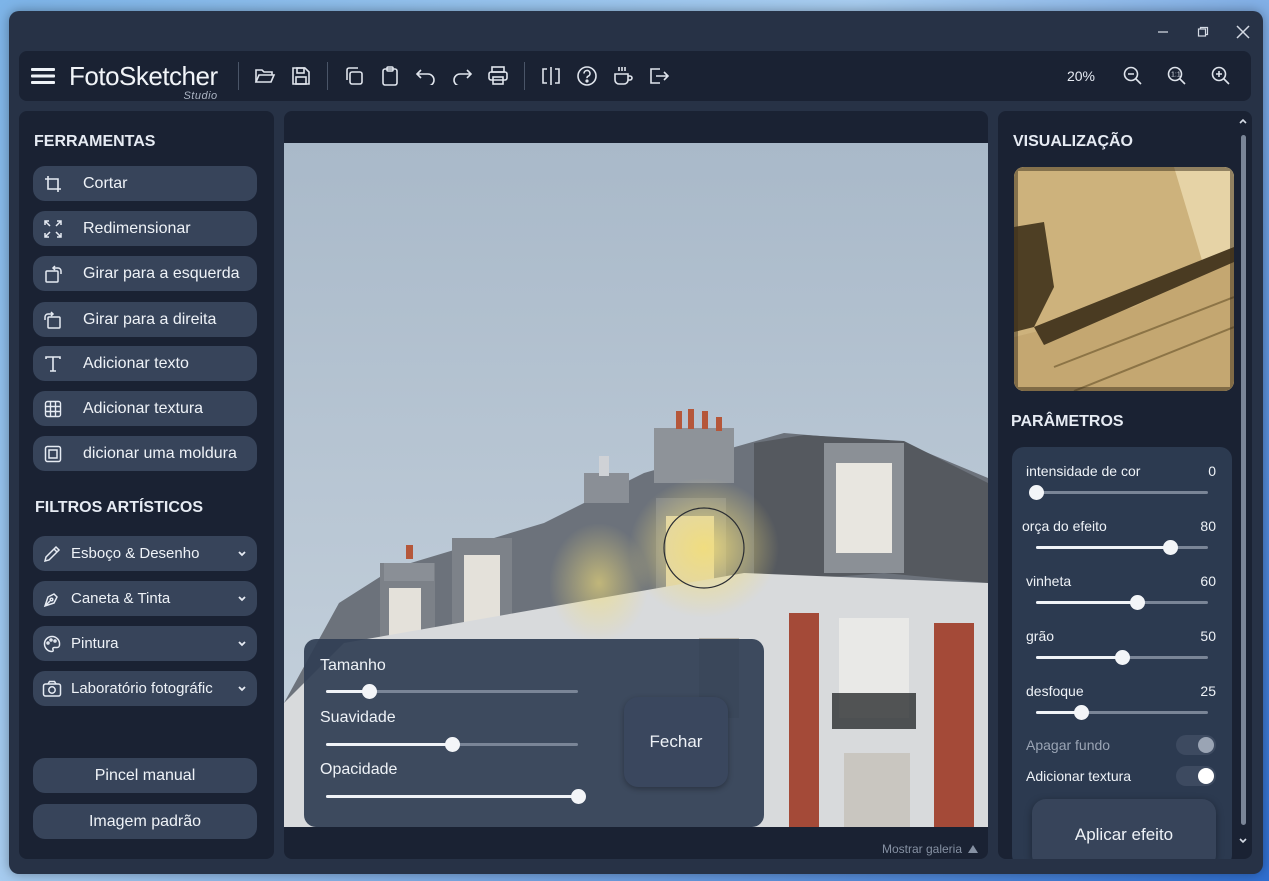  I want to click on rotate-left-icon, so click(53, 273).